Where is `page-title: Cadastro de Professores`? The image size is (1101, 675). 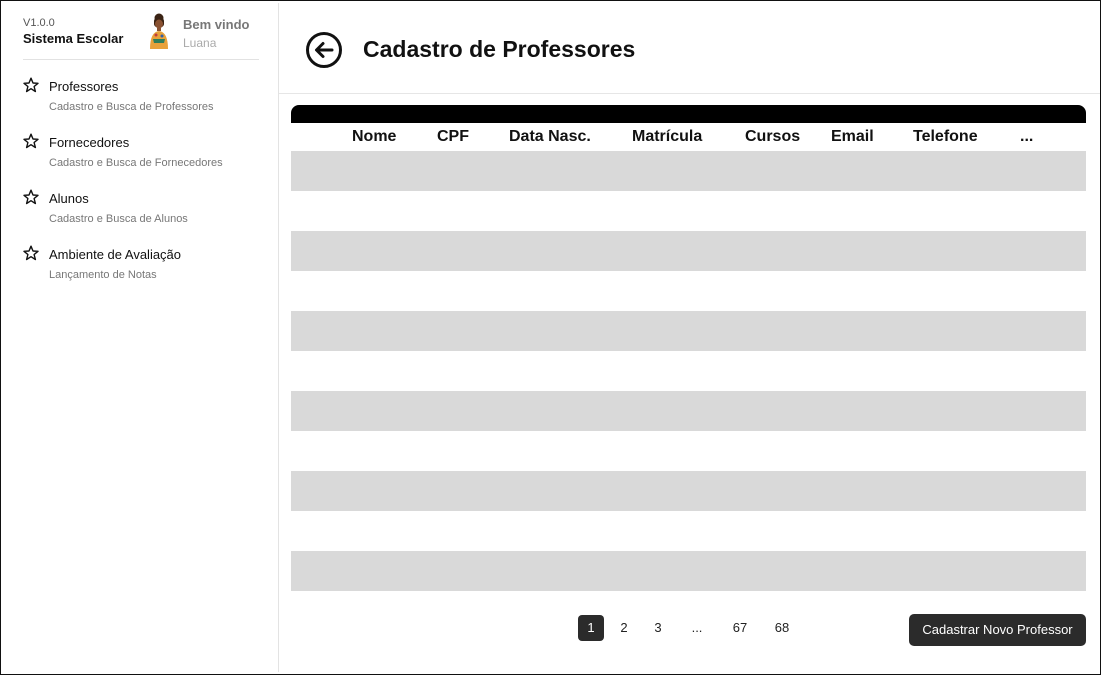
page-title: Cadastro de Professores is located at coordinates (499, 49).